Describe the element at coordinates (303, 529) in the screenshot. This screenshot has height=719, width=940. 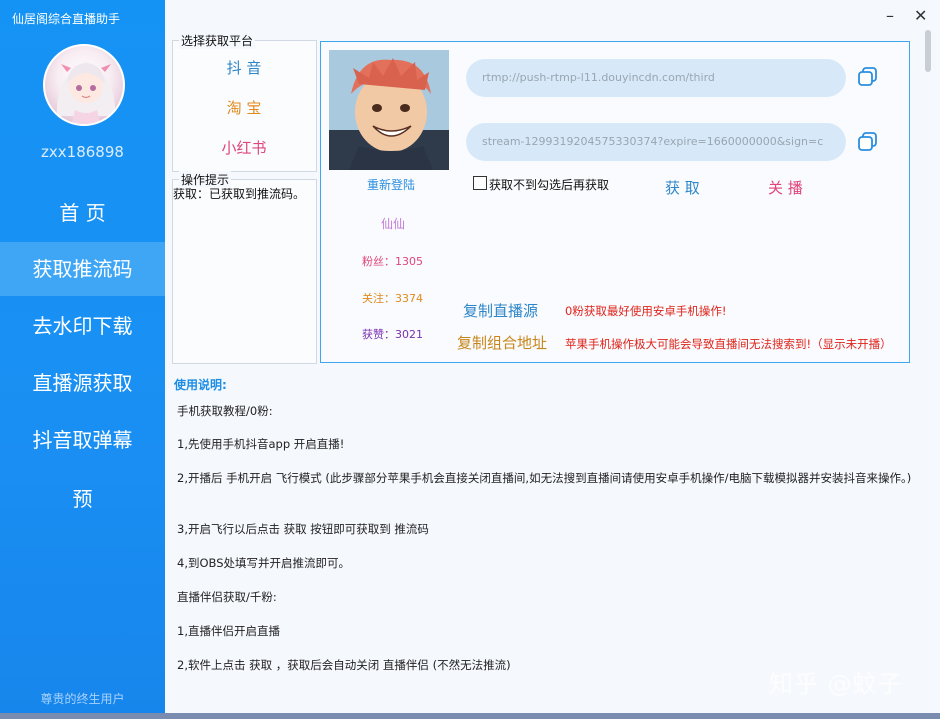
I see `instruction-line: 3,开启飞行以后点击 获取 按钮即可获取到 推流码` at that location.